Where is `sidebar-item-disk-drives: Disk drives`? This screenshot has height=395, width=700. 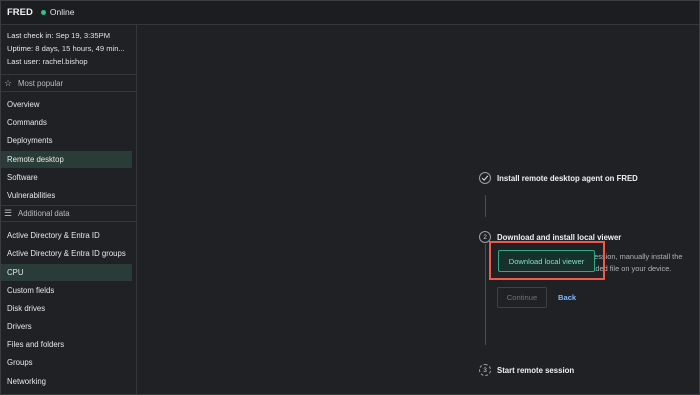
sidebar-item-disk-drives: Disk drives is located at coordinates (66, 308).